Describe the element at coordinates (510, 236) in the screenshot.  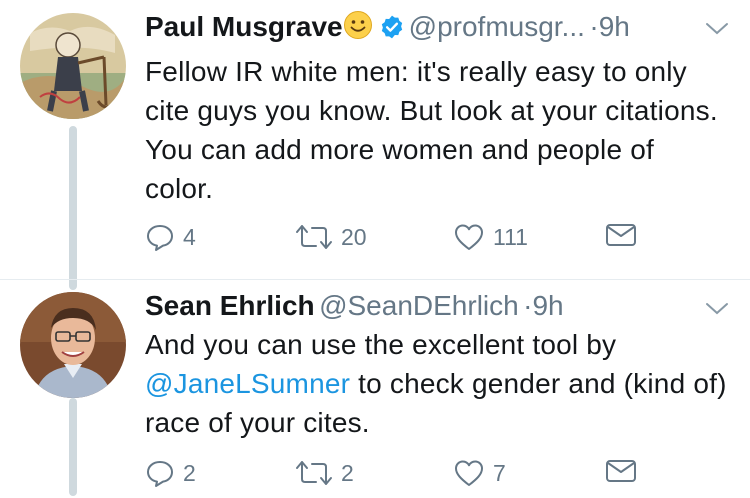
I see `like-count: 111` at that location.